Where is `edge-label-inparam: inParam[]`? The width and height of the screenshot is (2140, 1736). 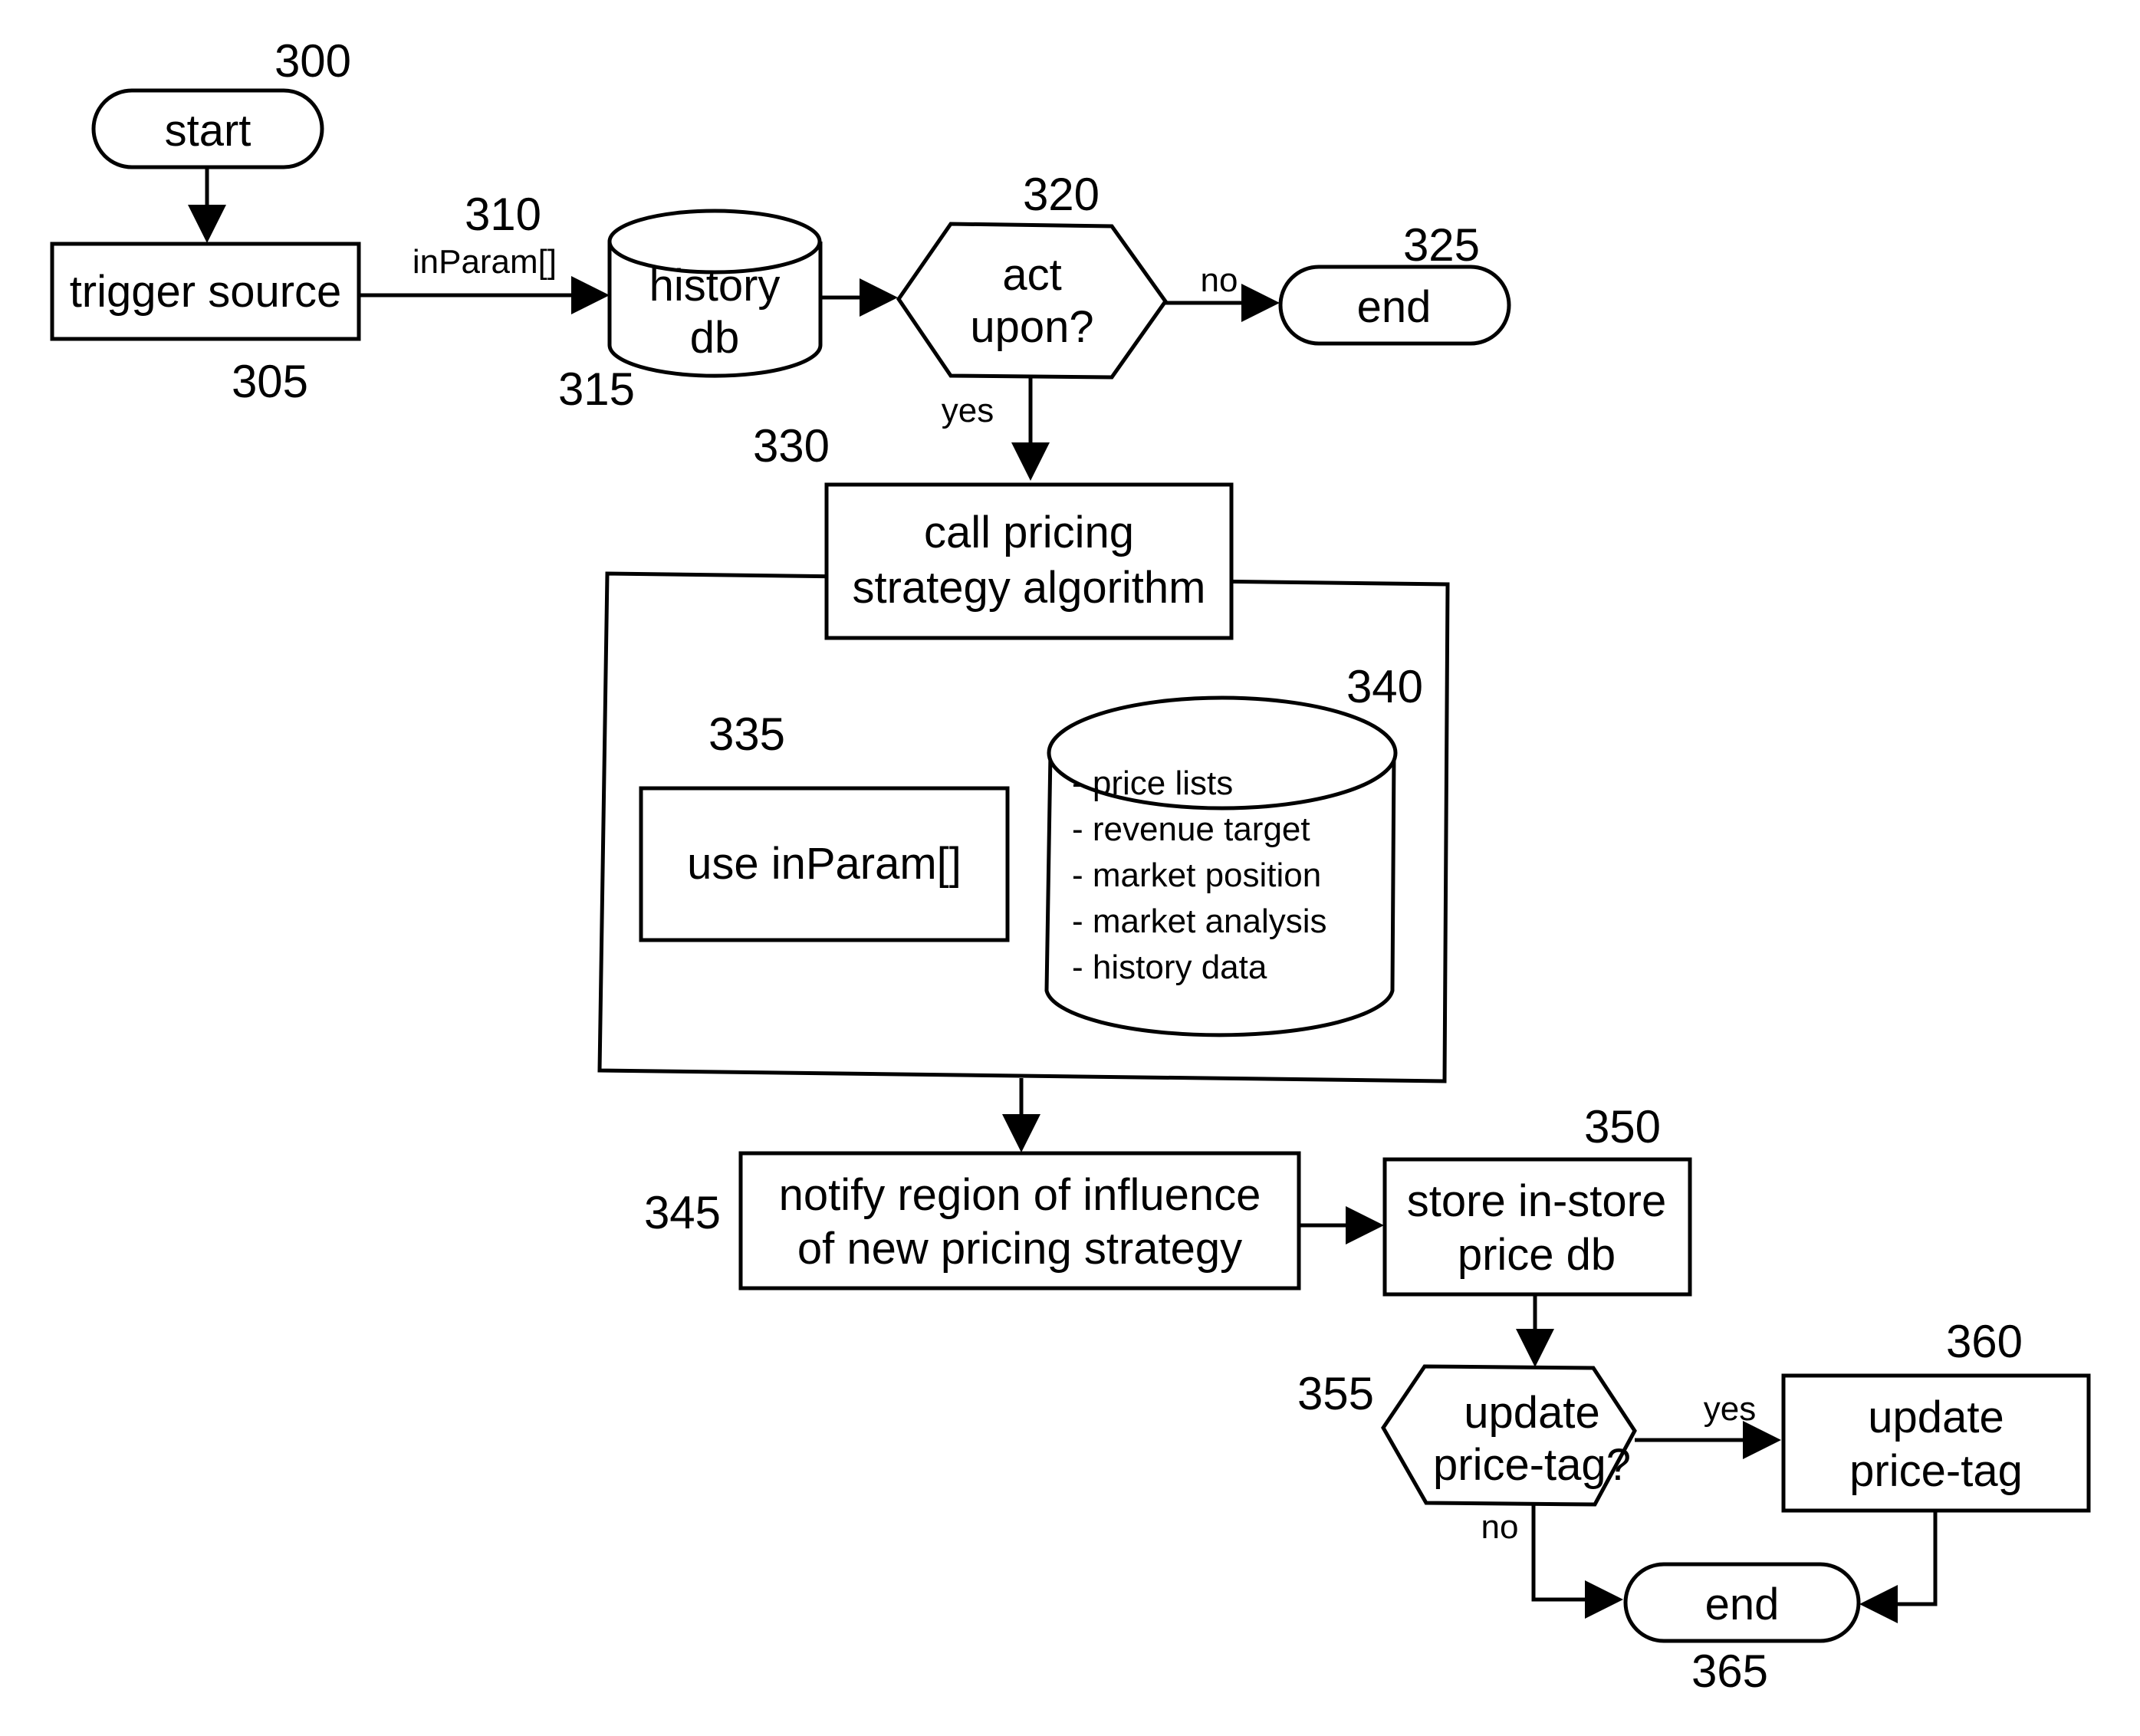
edge-label-inparam: inParam[] is located at coordinates (485, 262).